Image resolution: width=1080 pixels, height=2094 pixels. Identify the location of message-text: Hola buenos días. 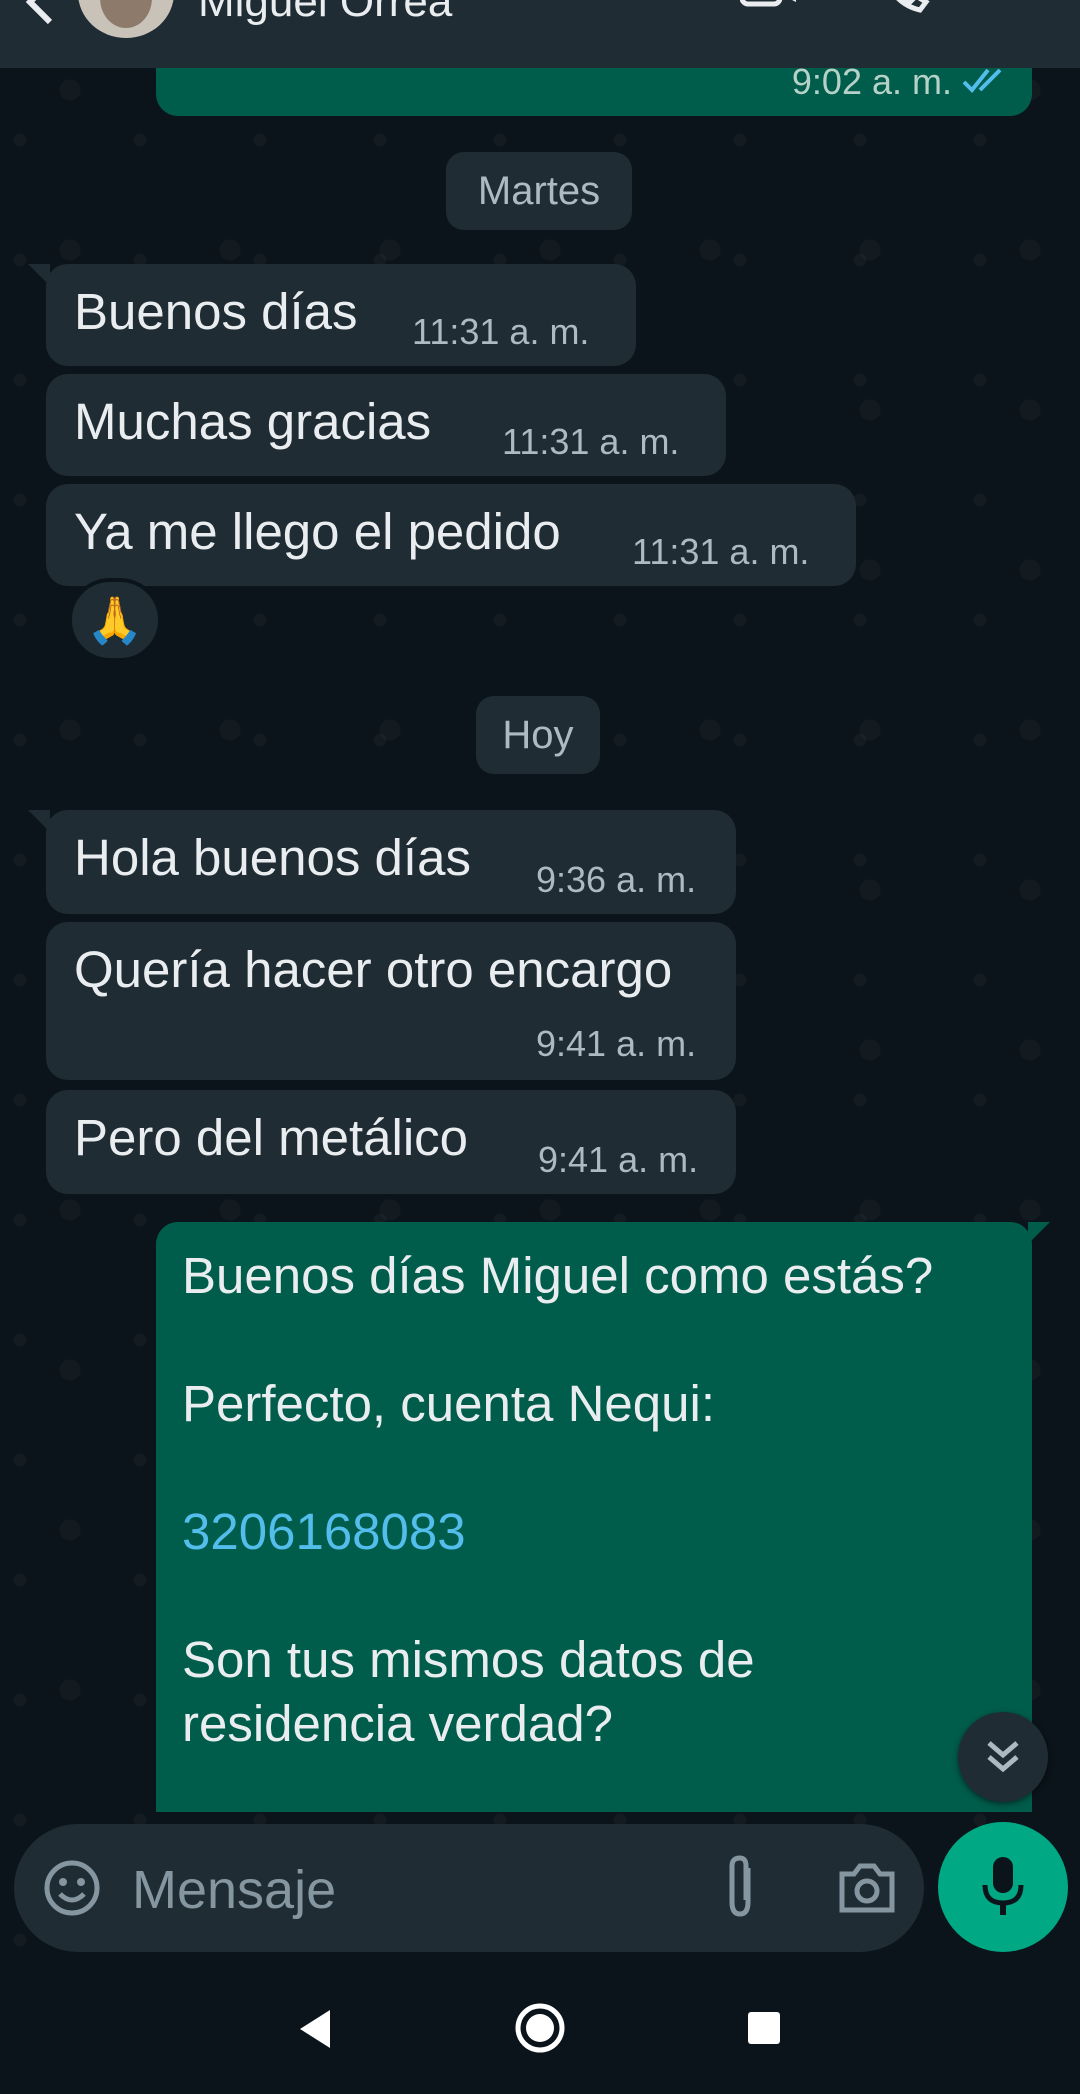
(272, 857).